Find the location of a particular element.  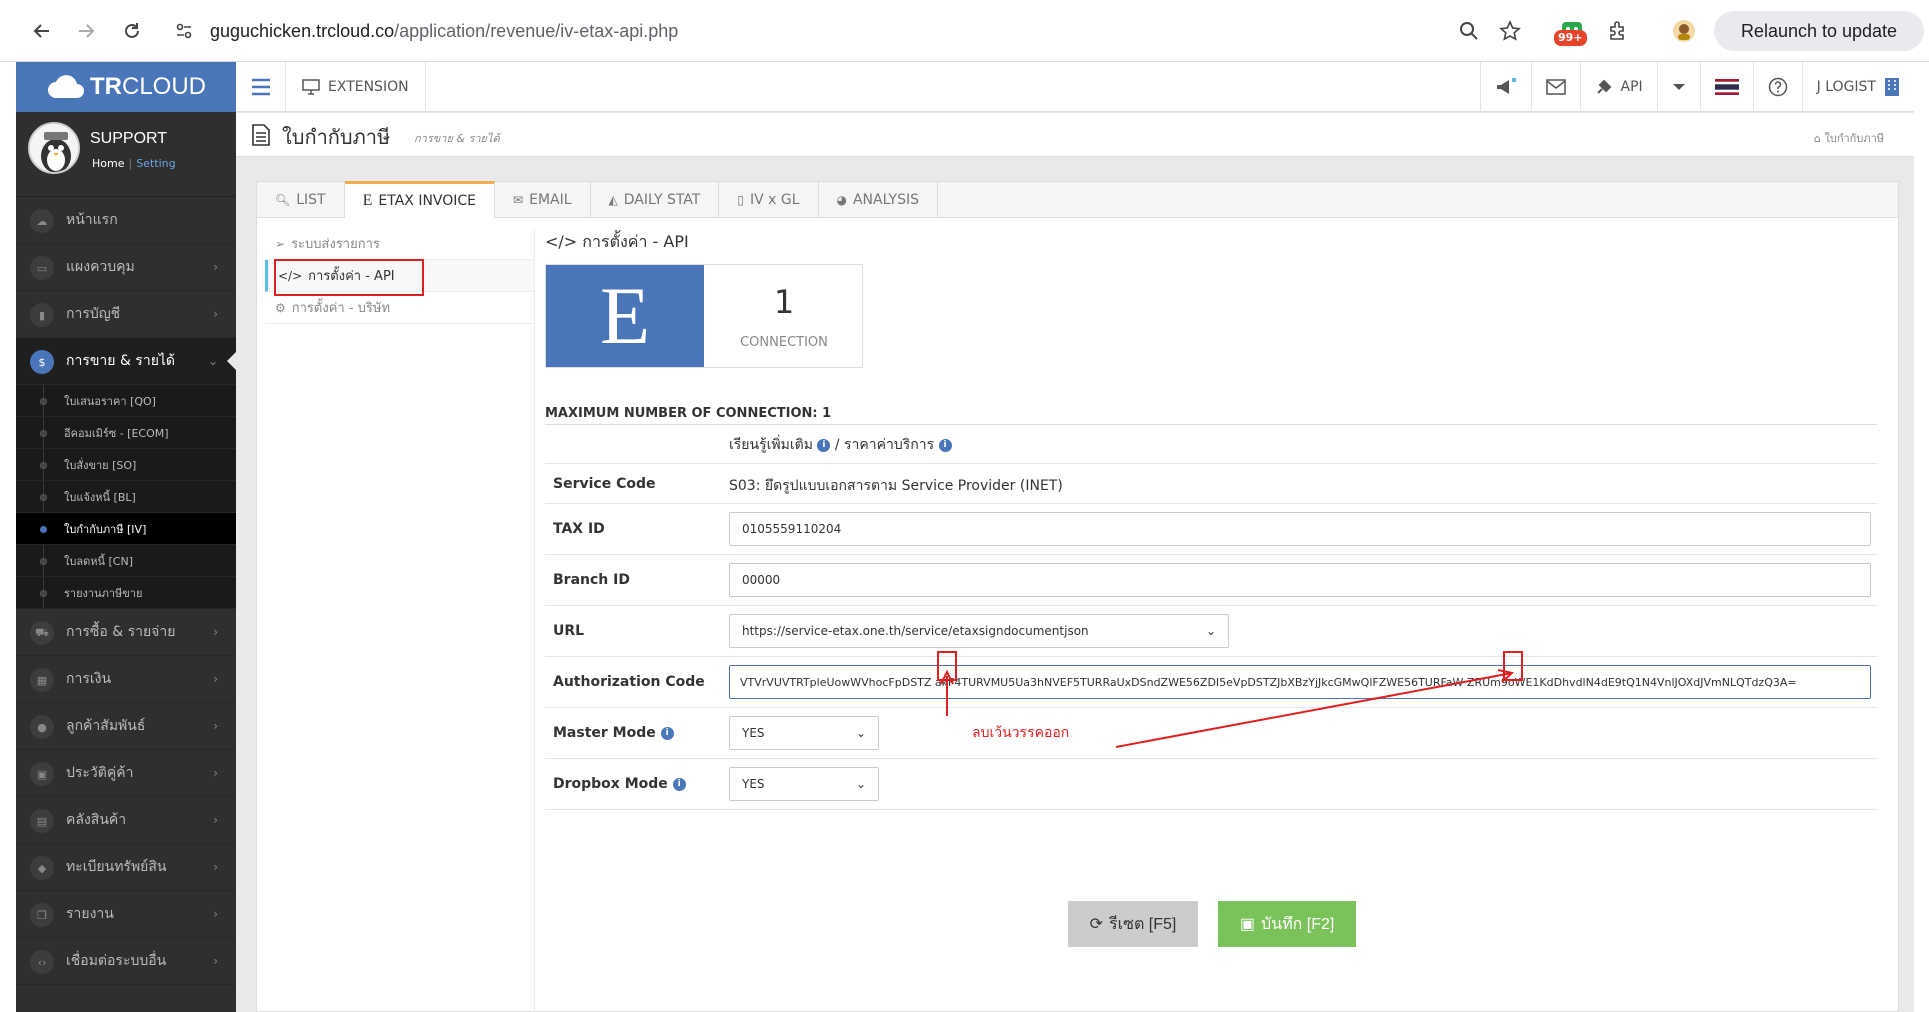

sidebar-item-home: ☁ หน้าแรก is located at coordinates (126, 220).